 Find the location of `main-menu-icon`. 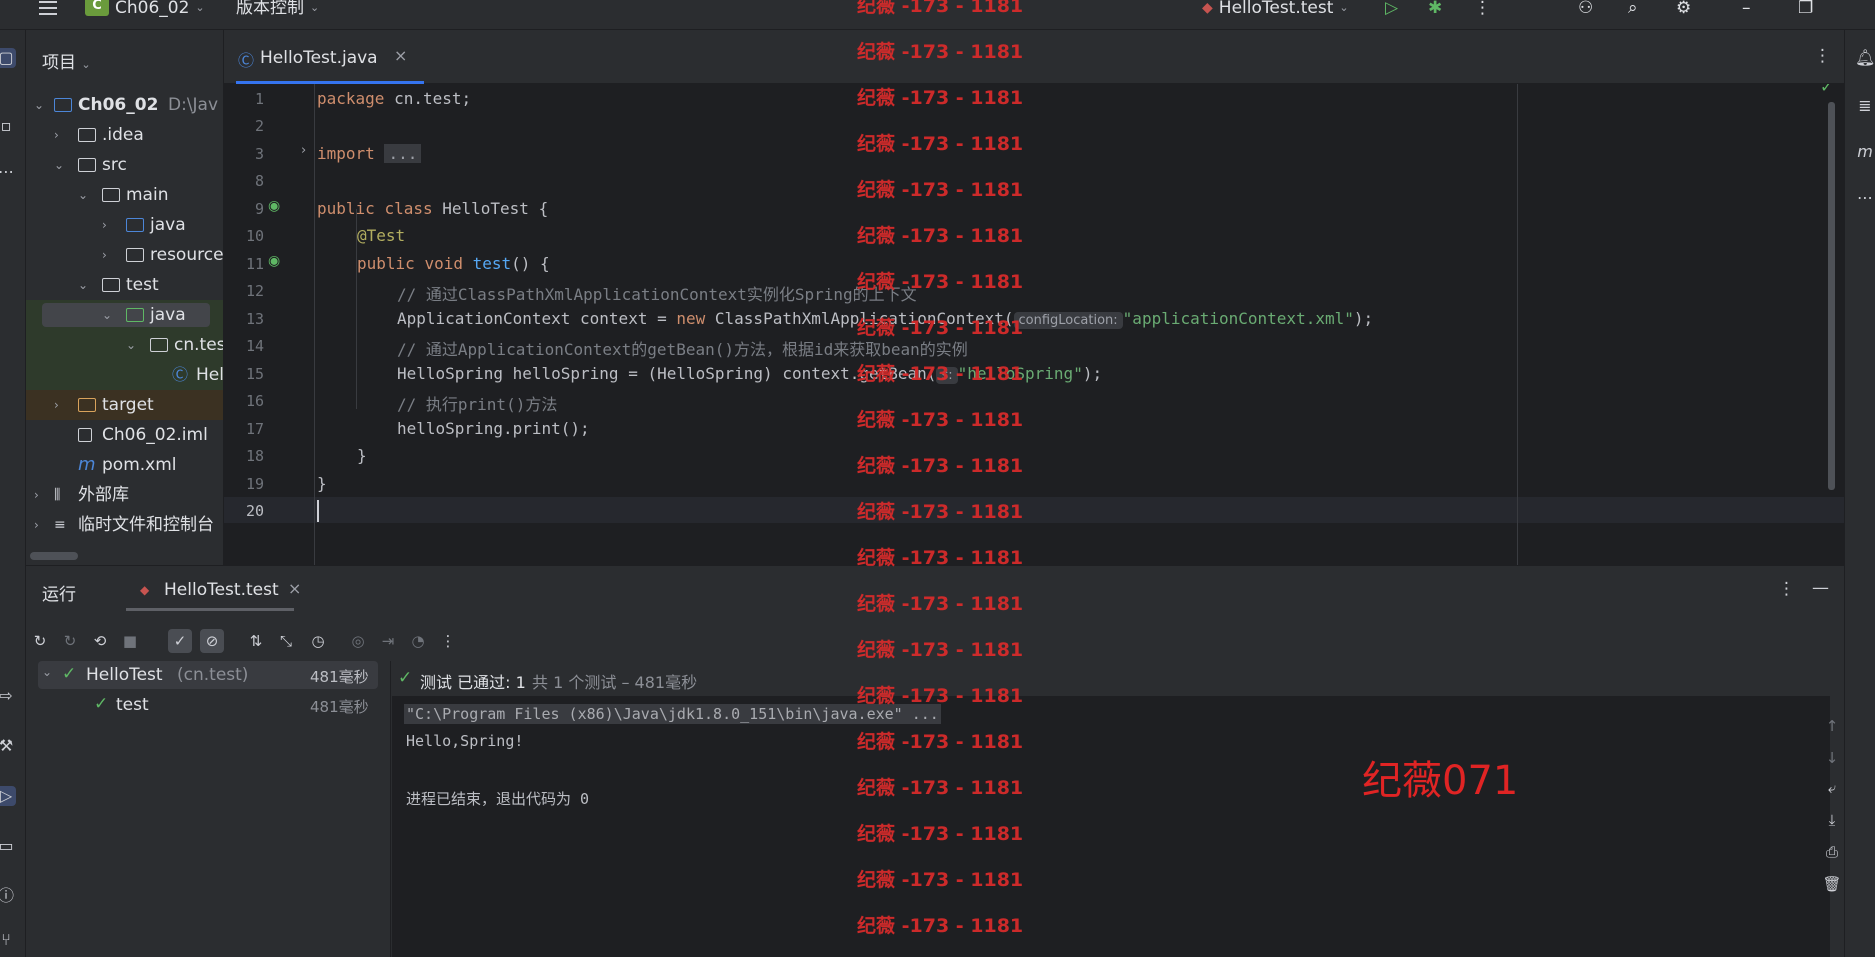

main-menu-icon is located at coordinates (48, 8).